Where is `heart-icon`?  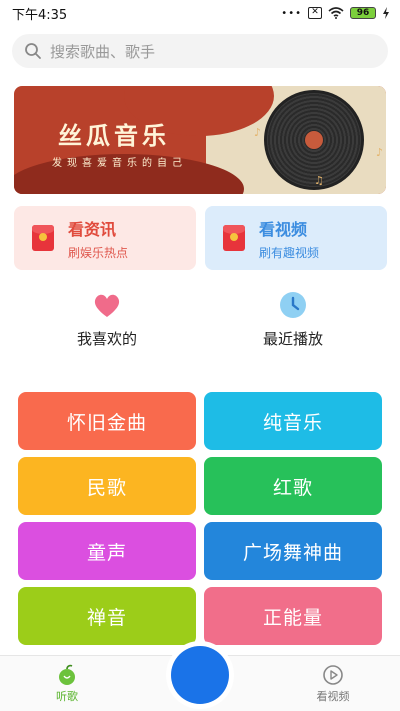
heart-icon is located at coordinates (107, 305).